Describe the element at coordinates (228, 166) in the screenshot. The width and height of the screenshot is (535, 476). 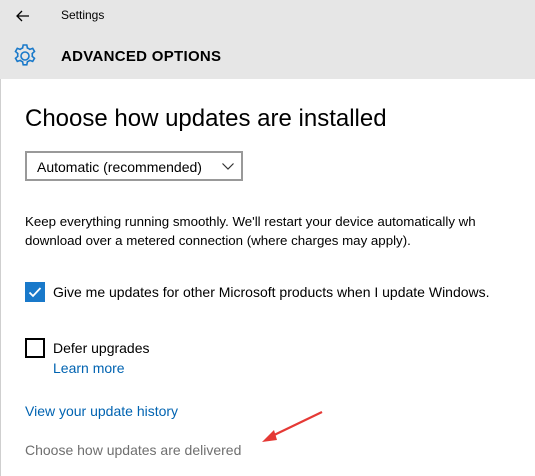
I see `chevron-down-icon` at that location.